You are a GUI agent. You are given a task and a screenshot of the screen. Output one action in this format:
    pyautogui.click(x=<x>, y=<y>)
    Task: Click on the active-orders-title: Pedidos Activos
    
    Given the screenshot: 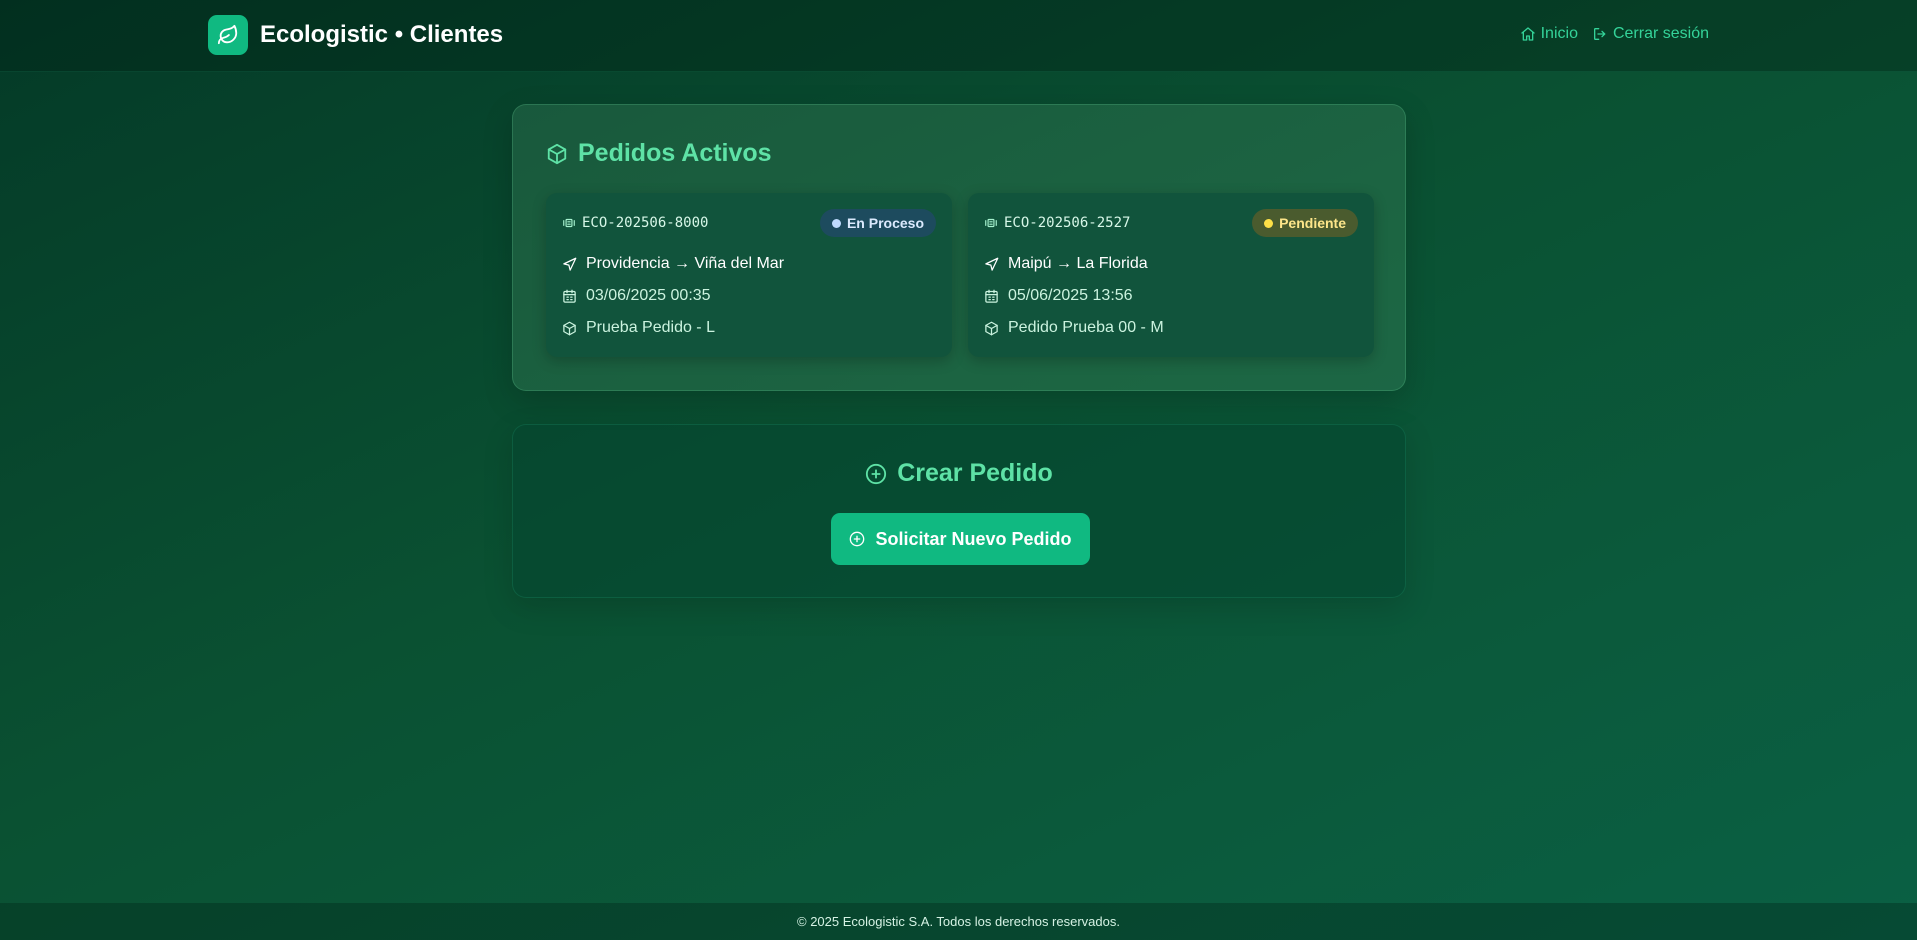 What is the action you would take?
    pyautogui.click(x=659, y=153)
    